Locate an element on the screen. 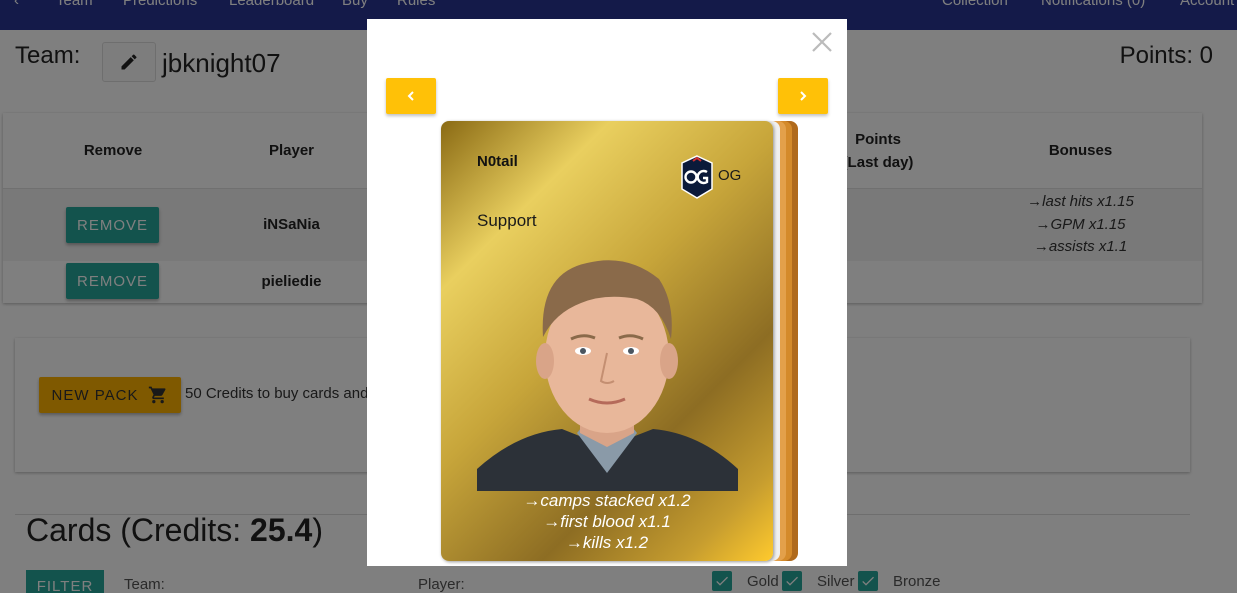 The image size is (1237, 593). chevron-left-icon is located at coordinates (410, 96).